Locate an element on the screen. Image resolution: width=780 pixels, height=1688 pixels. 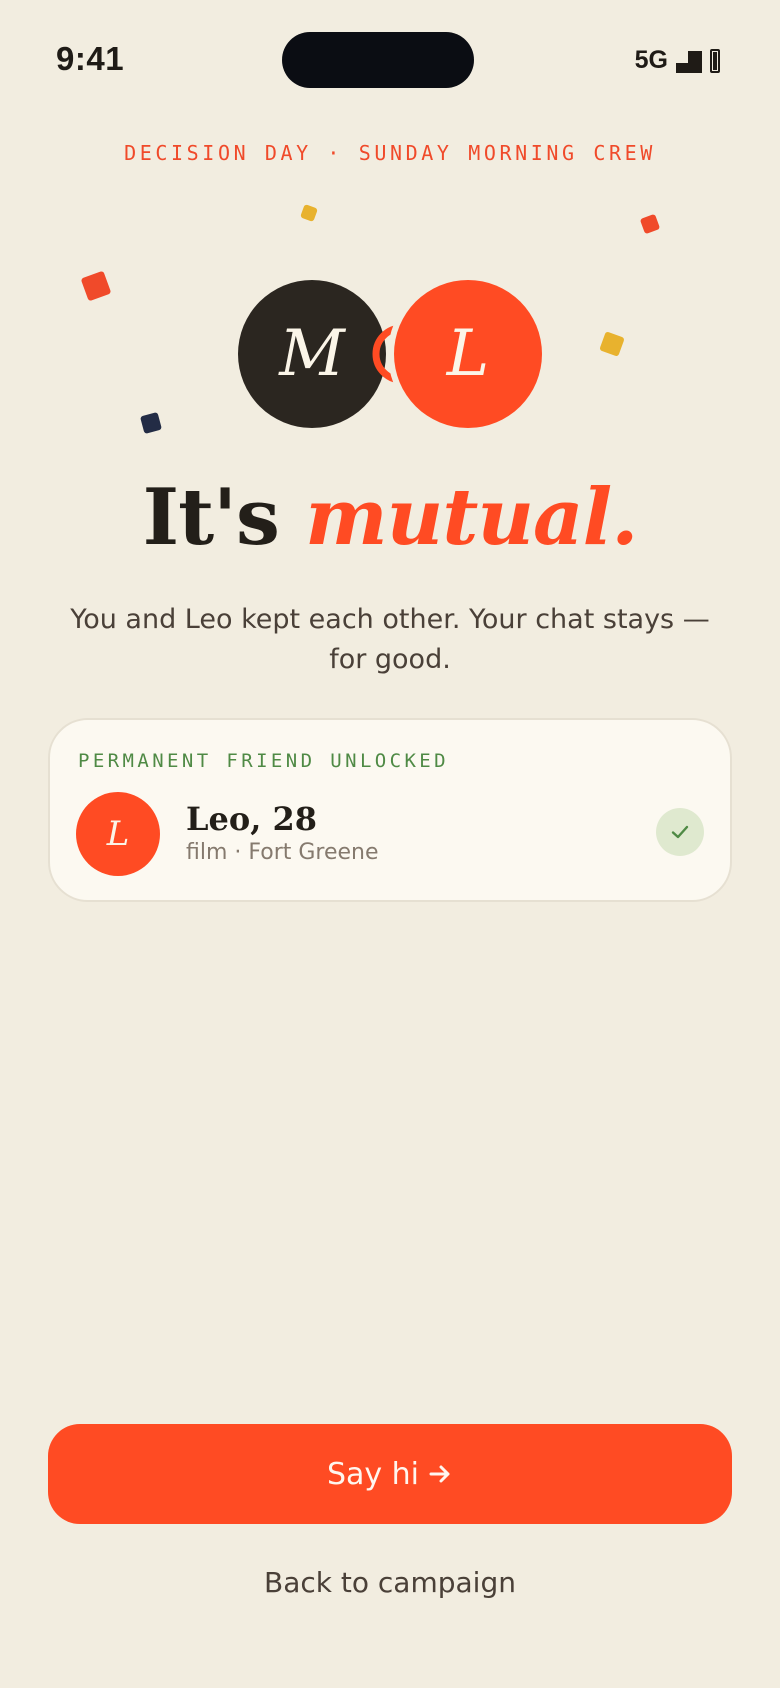
arrow-right-icon is located at coordinates (439, 1474).